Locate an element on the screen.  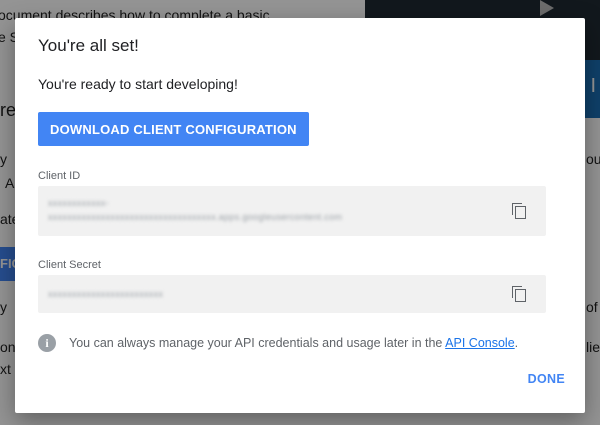
client-id-label: Client ID is located at coordinates (59, 176).